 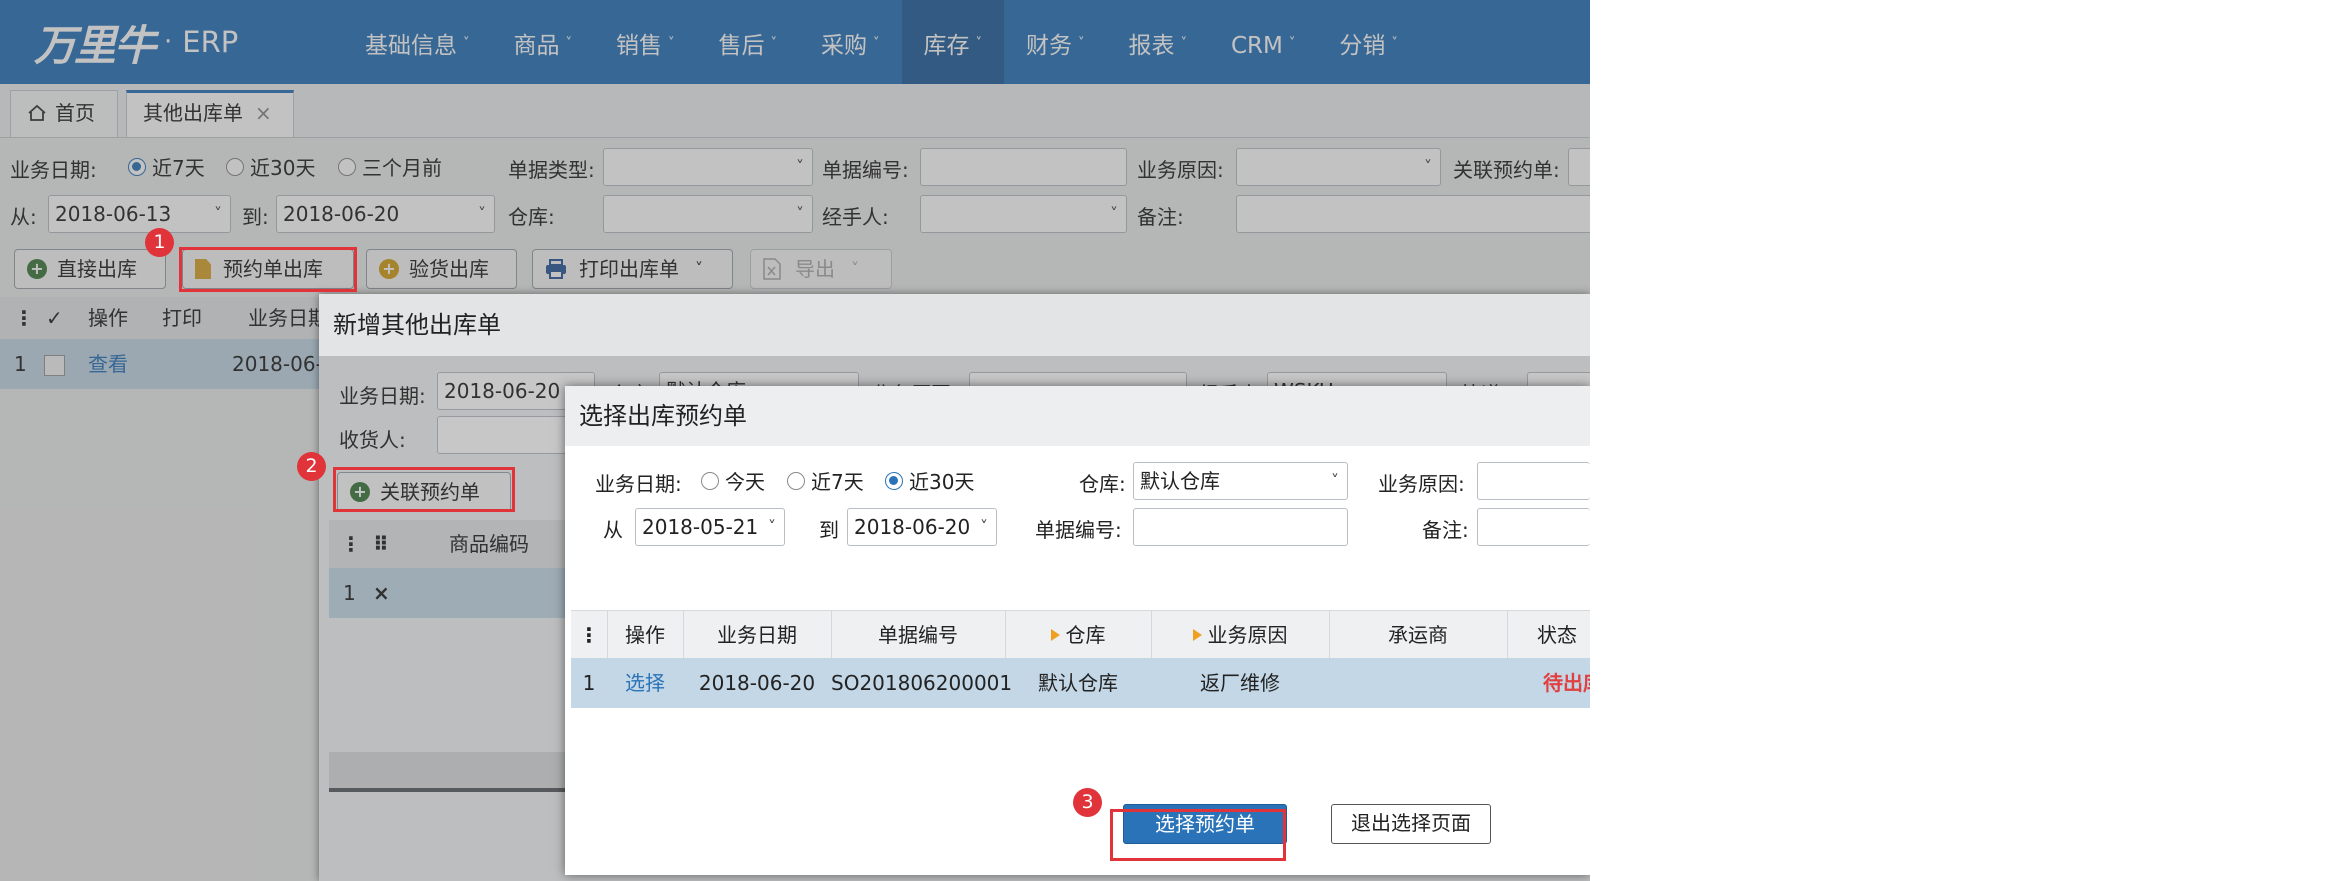 I want to click on col-date: 业务日期, so click(x=757, y=635).